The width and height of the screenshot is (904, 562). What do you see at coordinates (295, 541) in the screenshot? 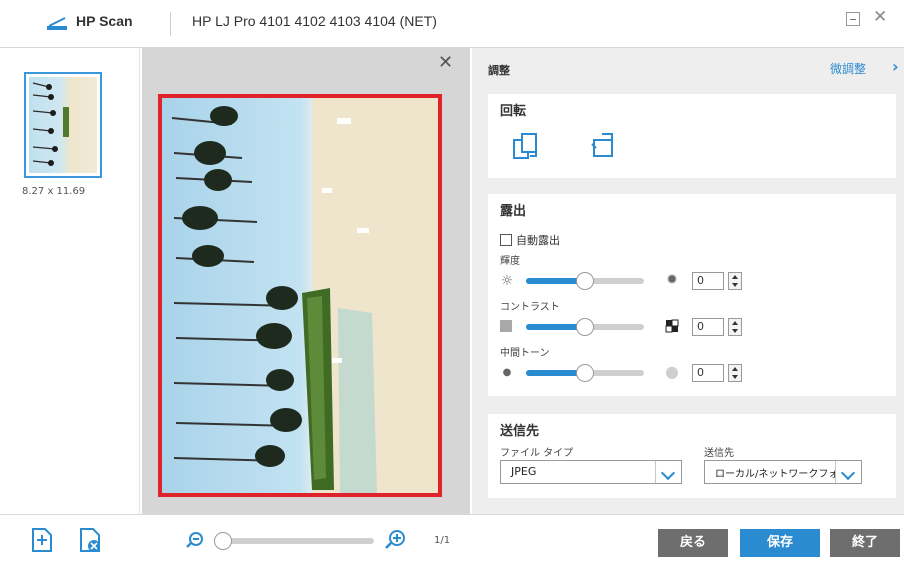
I see `zoom-slider` at bounding box center [295, 541].